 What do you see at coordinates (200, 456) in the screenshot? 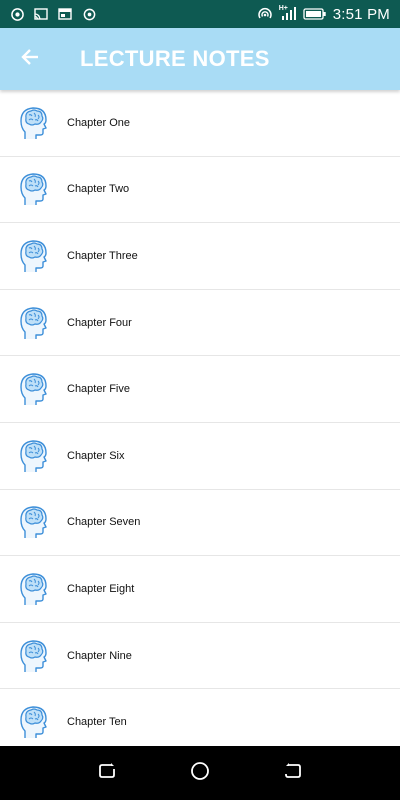
I see `chapter-list-item: Chapter Six` at bounding box center [200, 456].